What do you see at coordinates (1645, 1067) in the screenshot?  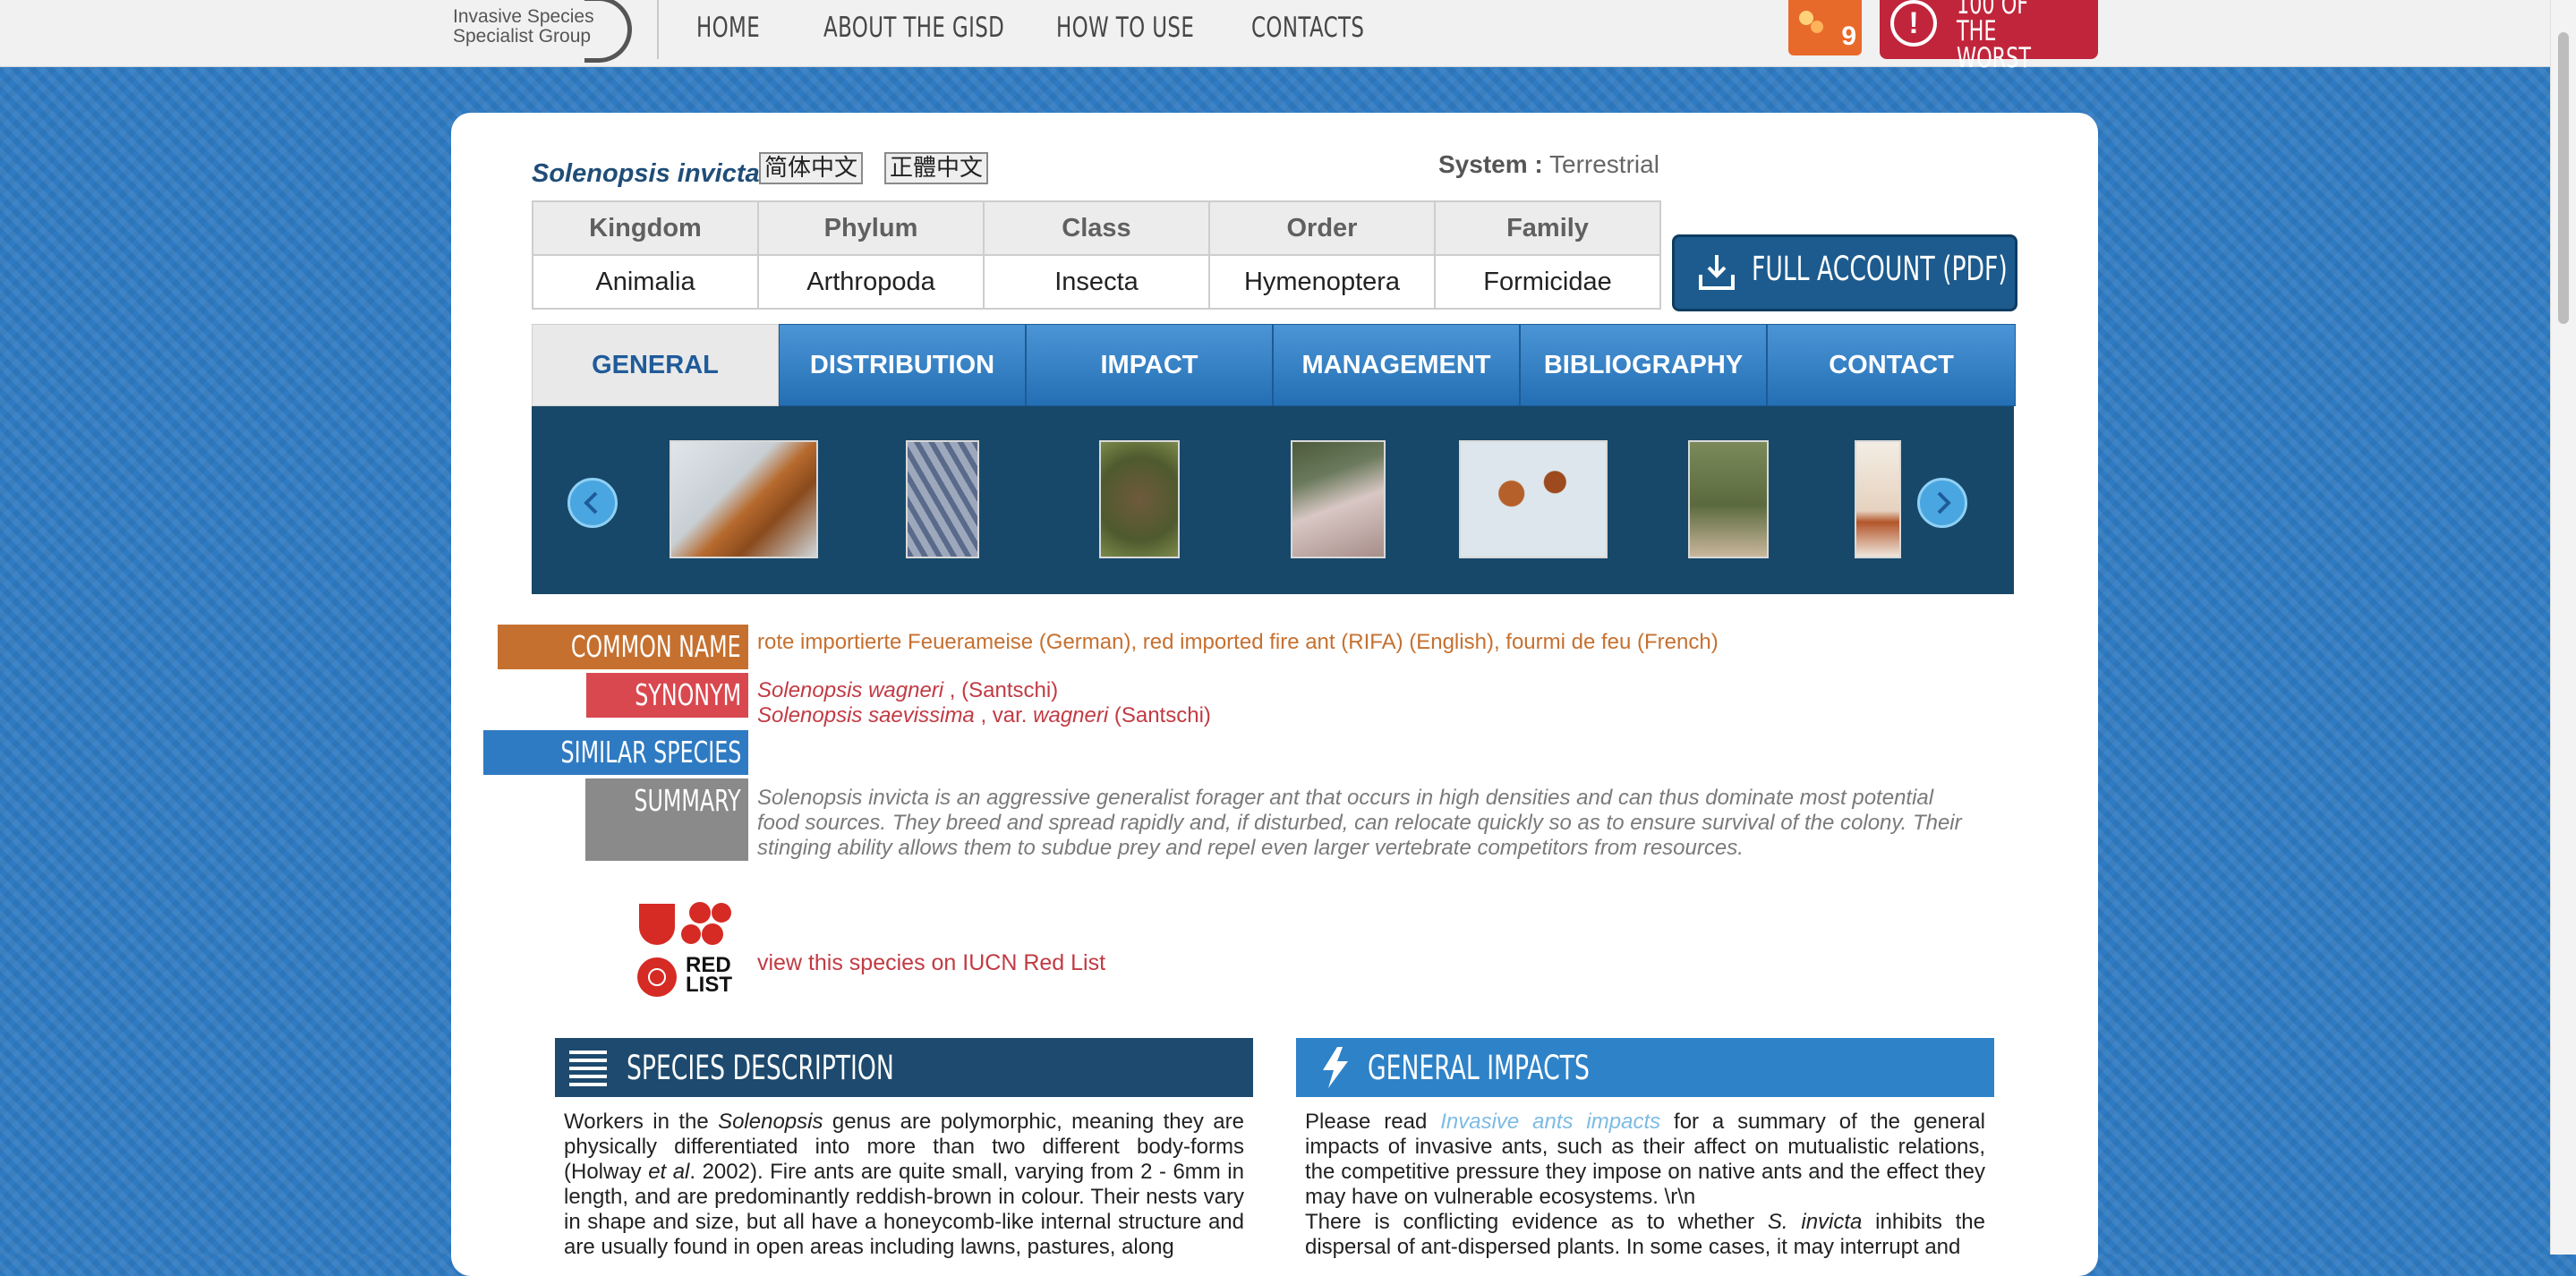 I see `general-impacts-header: GENERAL IMPACTS` at bounding box center [1645, 1067].